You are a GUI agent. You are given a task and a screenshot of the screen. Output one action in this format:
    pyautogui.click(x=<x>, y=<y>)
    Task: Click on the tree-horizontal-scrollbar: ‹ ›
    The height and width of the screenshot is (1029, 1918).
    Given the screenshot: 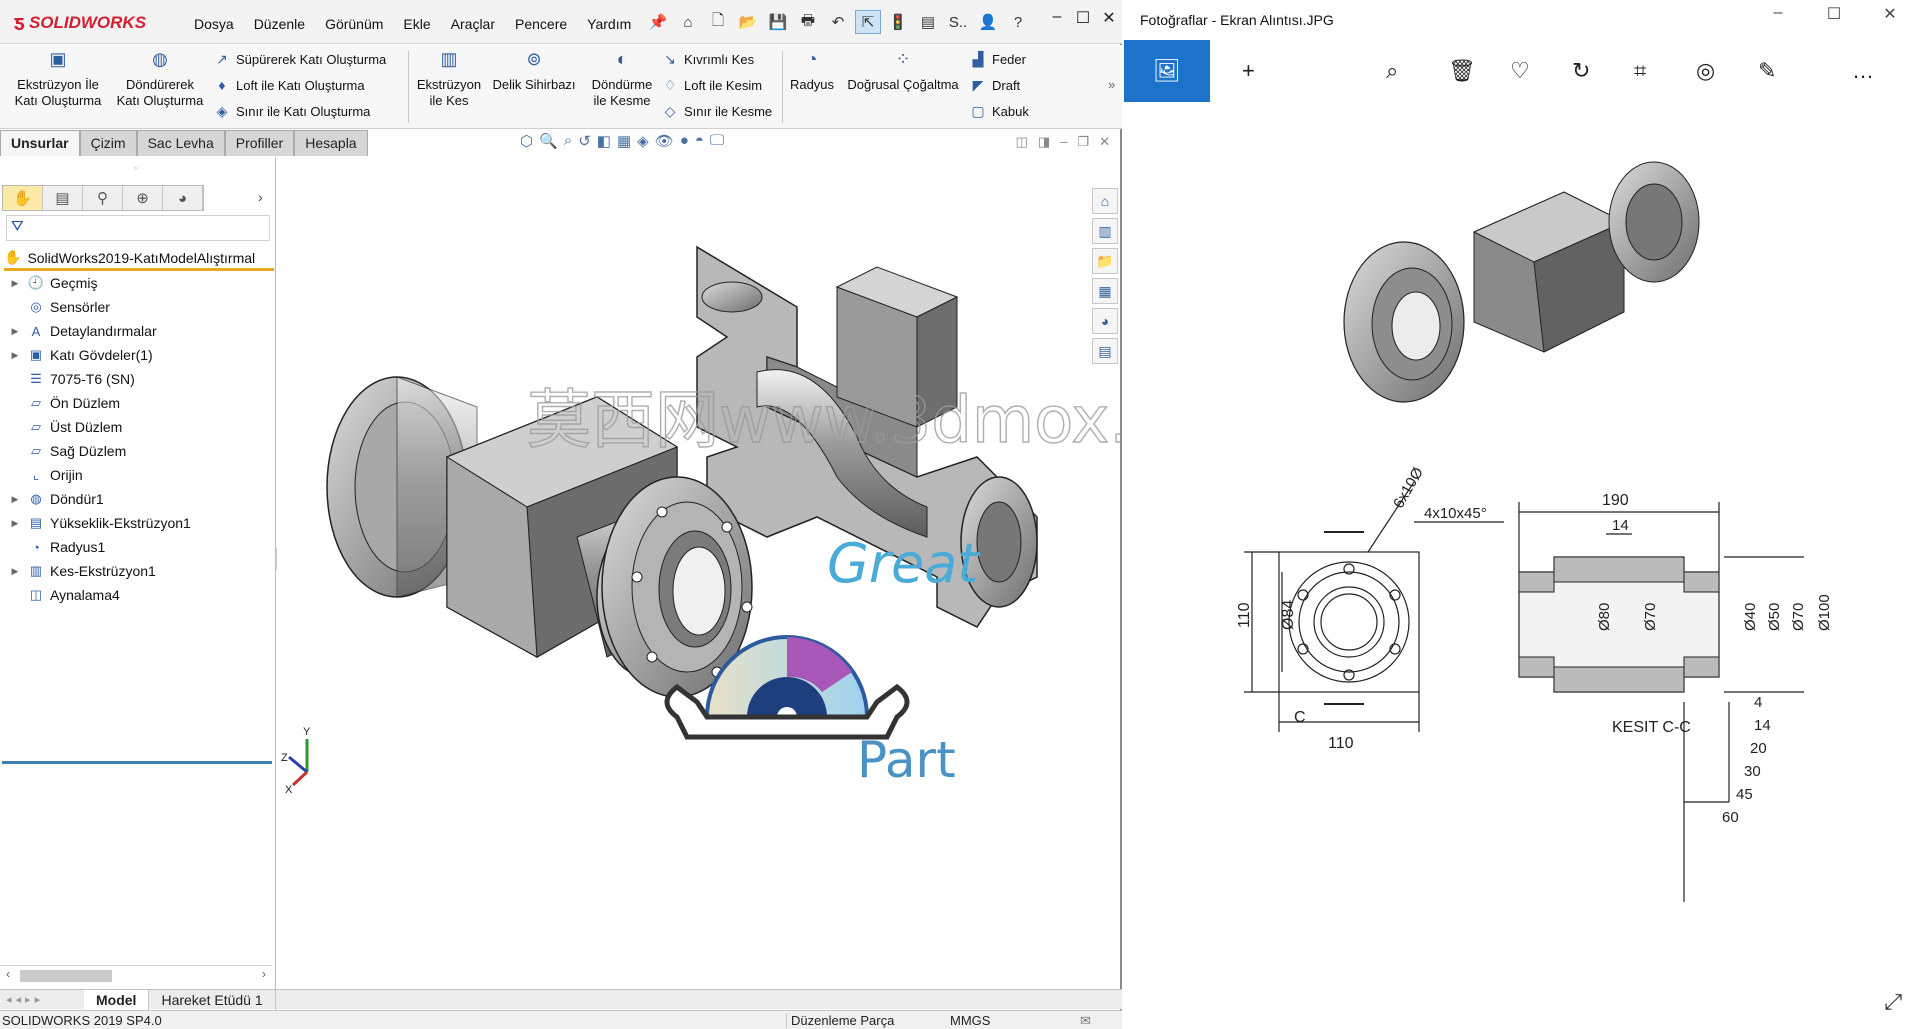 What is the action you would take?
    pyautogui.click(x=136, y=974)
    